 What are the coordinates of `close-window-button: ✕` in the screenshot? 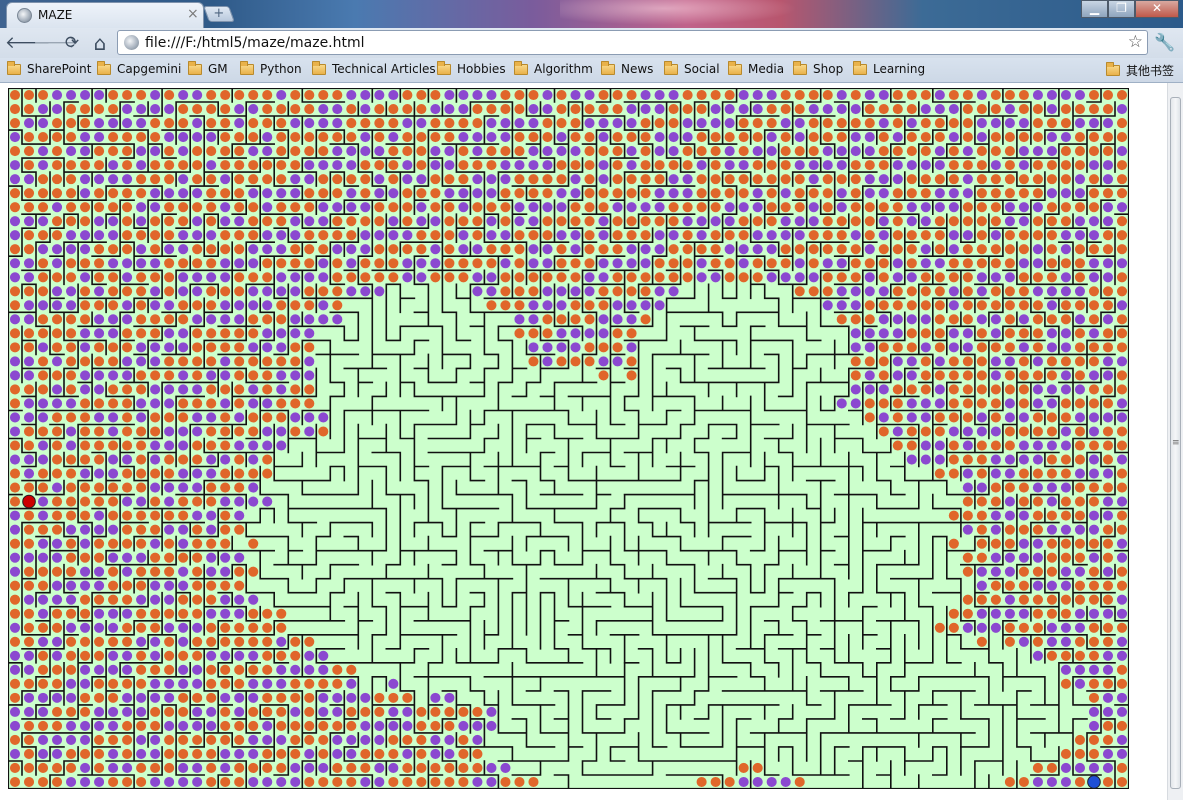 It's located at (1157, 9).